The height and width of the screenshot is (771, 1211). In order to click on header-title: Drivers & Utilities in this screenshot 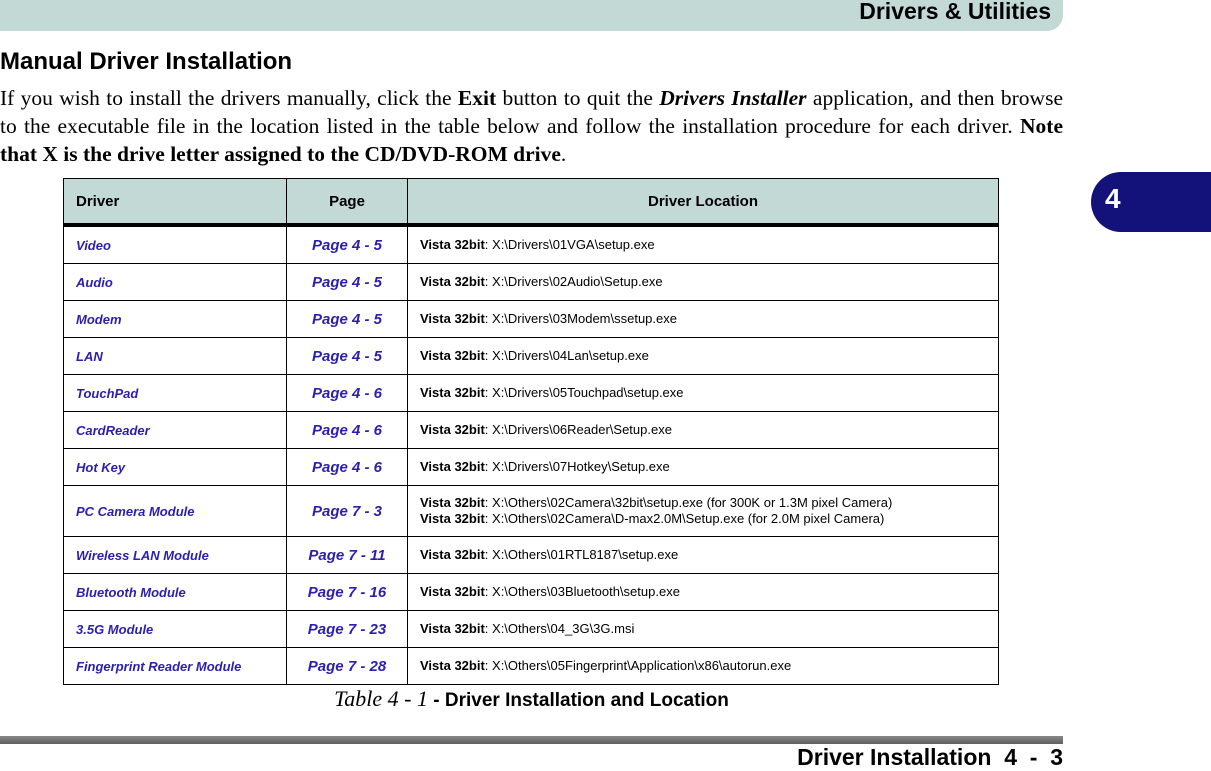, I will do `click(955, 12)`.